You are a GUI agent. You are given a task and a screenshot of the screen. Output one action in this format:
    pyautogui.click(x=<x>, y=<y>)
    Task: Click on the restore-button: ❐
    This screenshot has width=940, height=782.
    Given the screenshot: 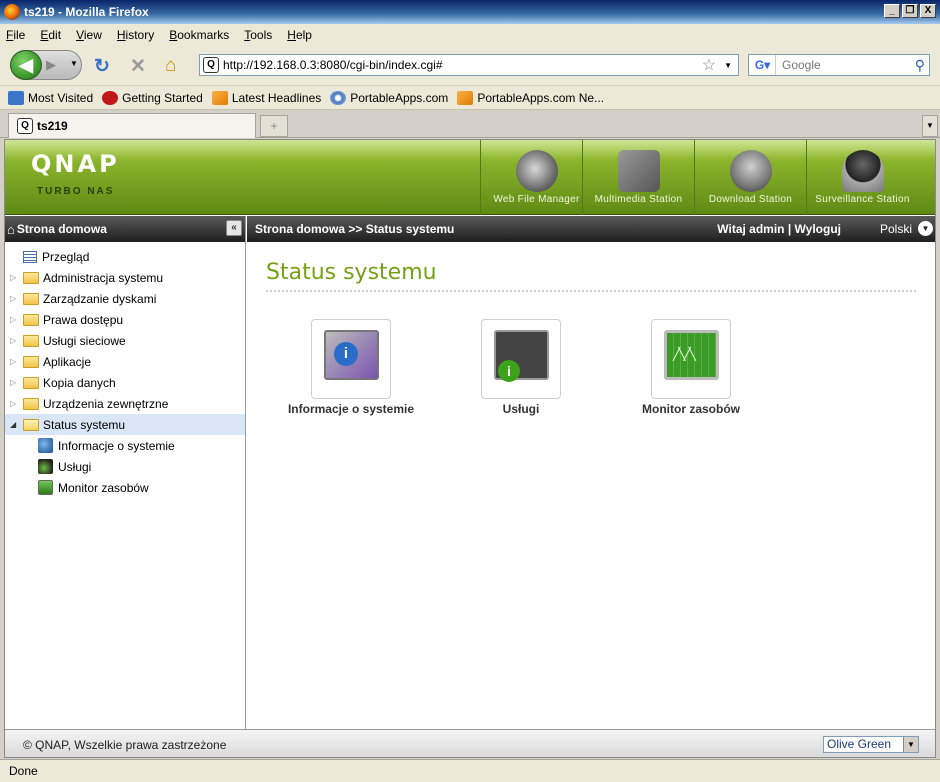 What is the action you would take?
    pyautogui.click(x=910, y=11)
    